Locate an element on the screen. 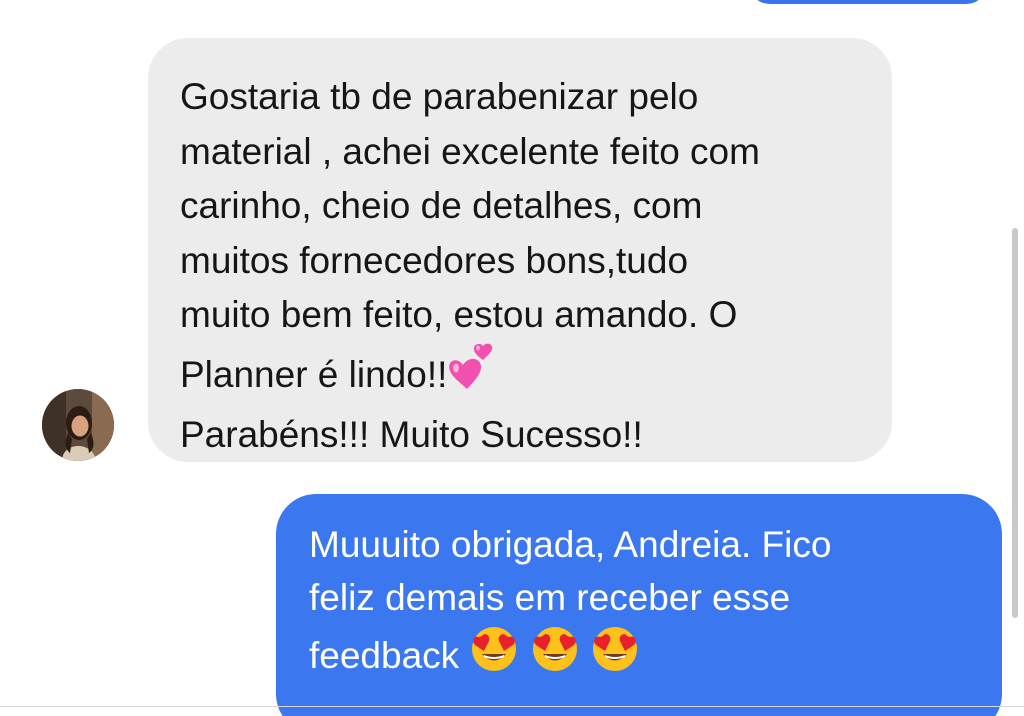  two-hearts-icon is located at coordinates (473, 376).